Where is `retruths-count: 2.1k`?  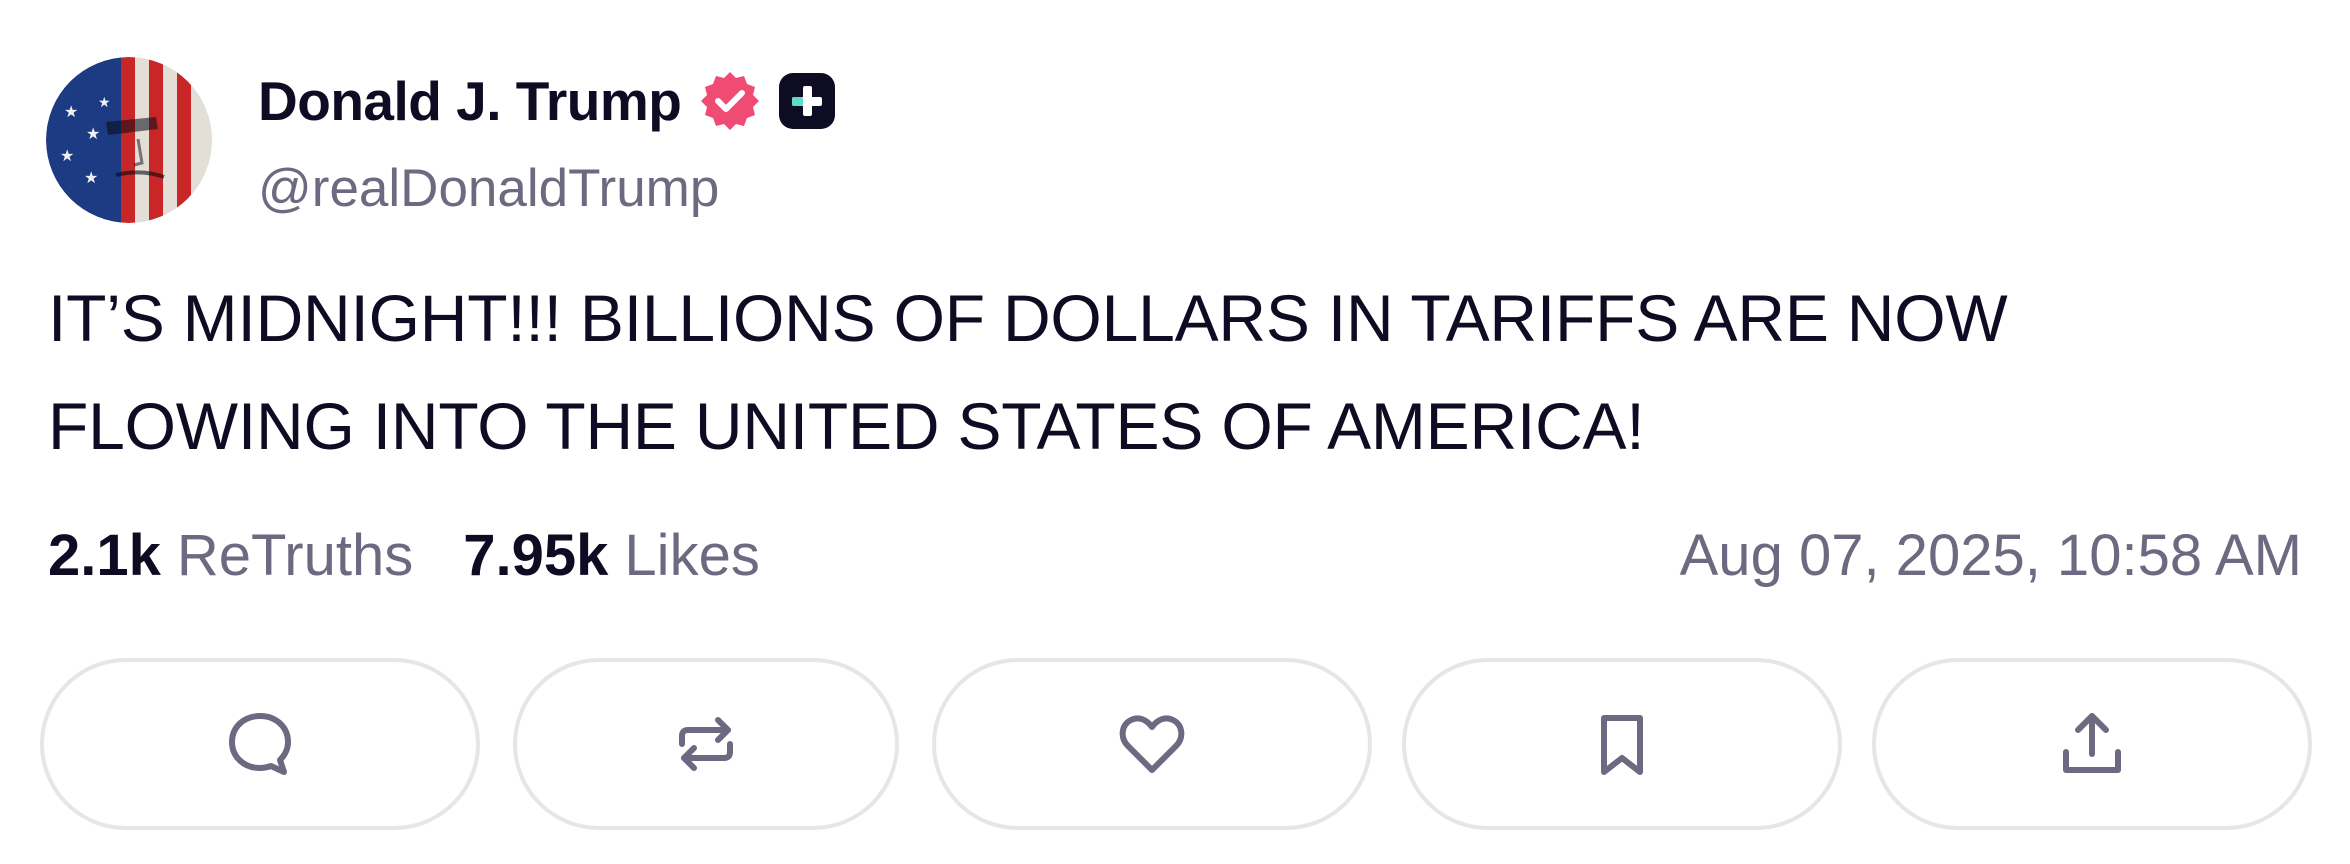
retruths-count: 2.1k is located at coordinates (104, 555).